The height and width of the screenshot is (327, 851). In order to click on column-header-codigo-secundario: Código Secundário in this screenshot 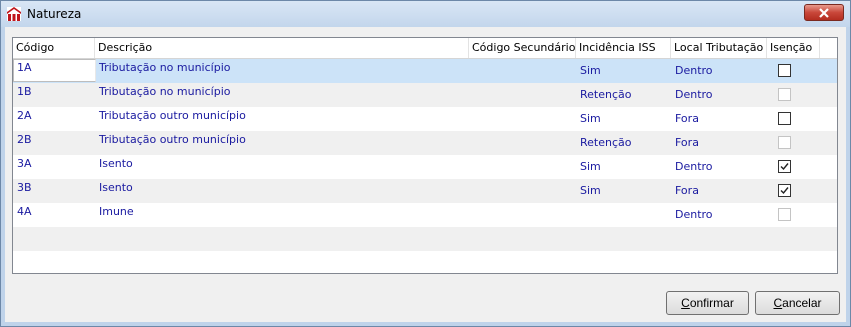, I will do `click(522, 48)`.